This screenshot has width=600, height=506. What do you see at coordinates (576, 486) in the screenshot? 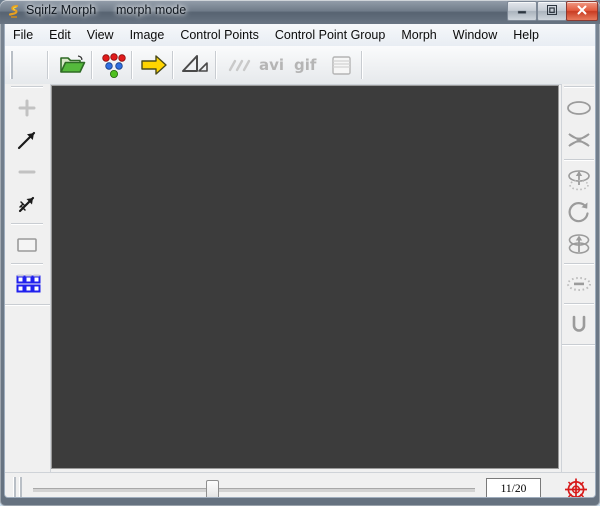
I see `target-crosshair-icon` at bounding box center [576, 486].